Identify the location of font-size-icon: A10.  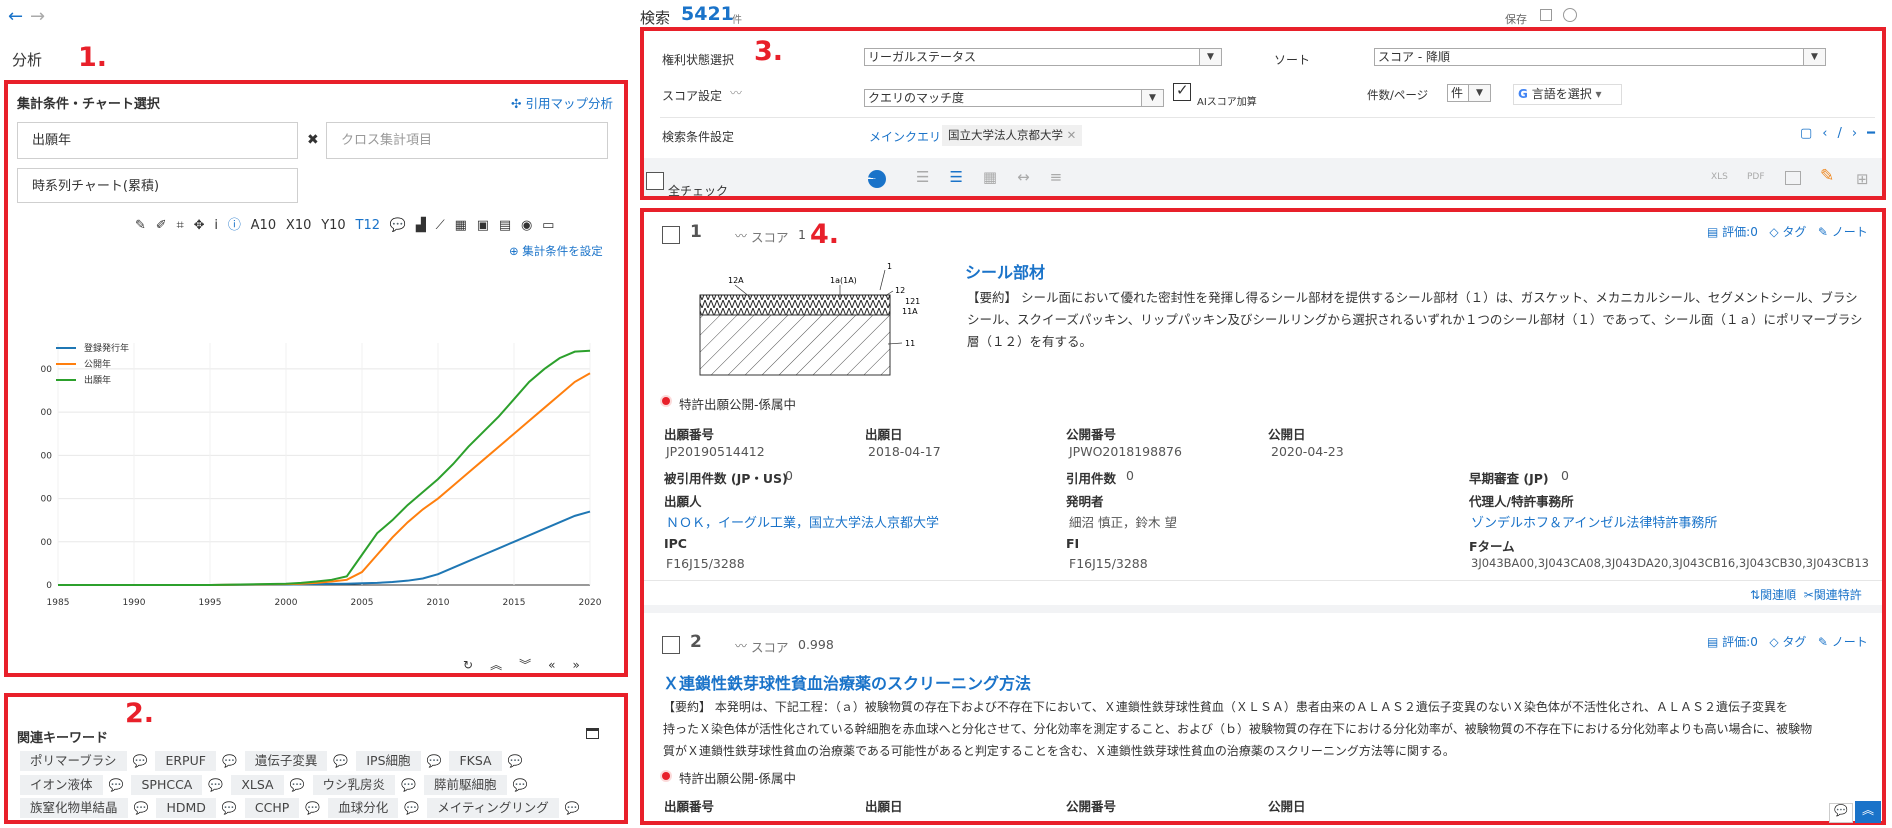
(263, 225).